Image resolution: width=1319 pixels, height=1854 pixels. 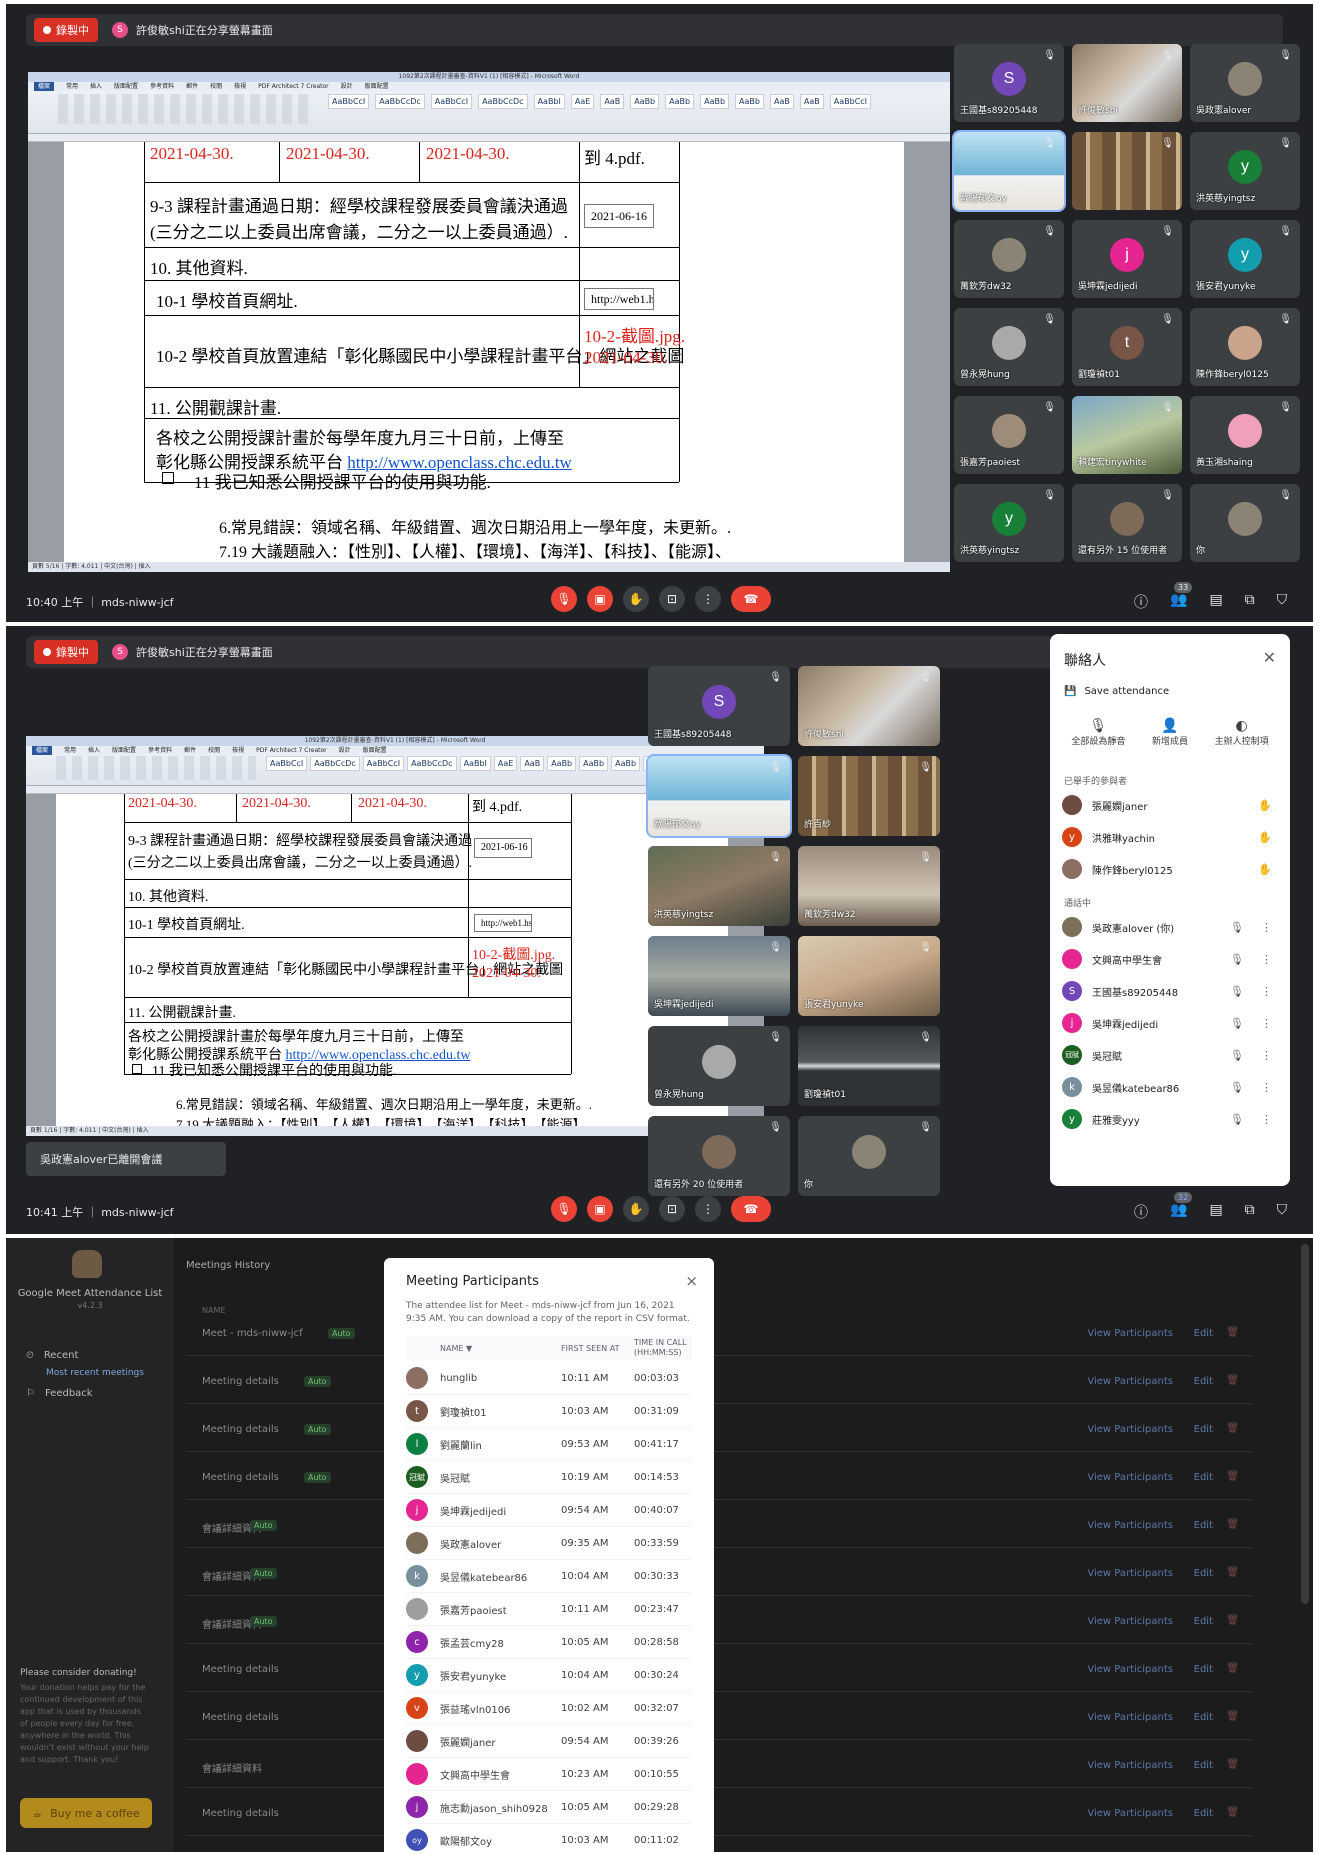 I want to click on ribbon-tab: 檔案, so click(x=42, y=750).